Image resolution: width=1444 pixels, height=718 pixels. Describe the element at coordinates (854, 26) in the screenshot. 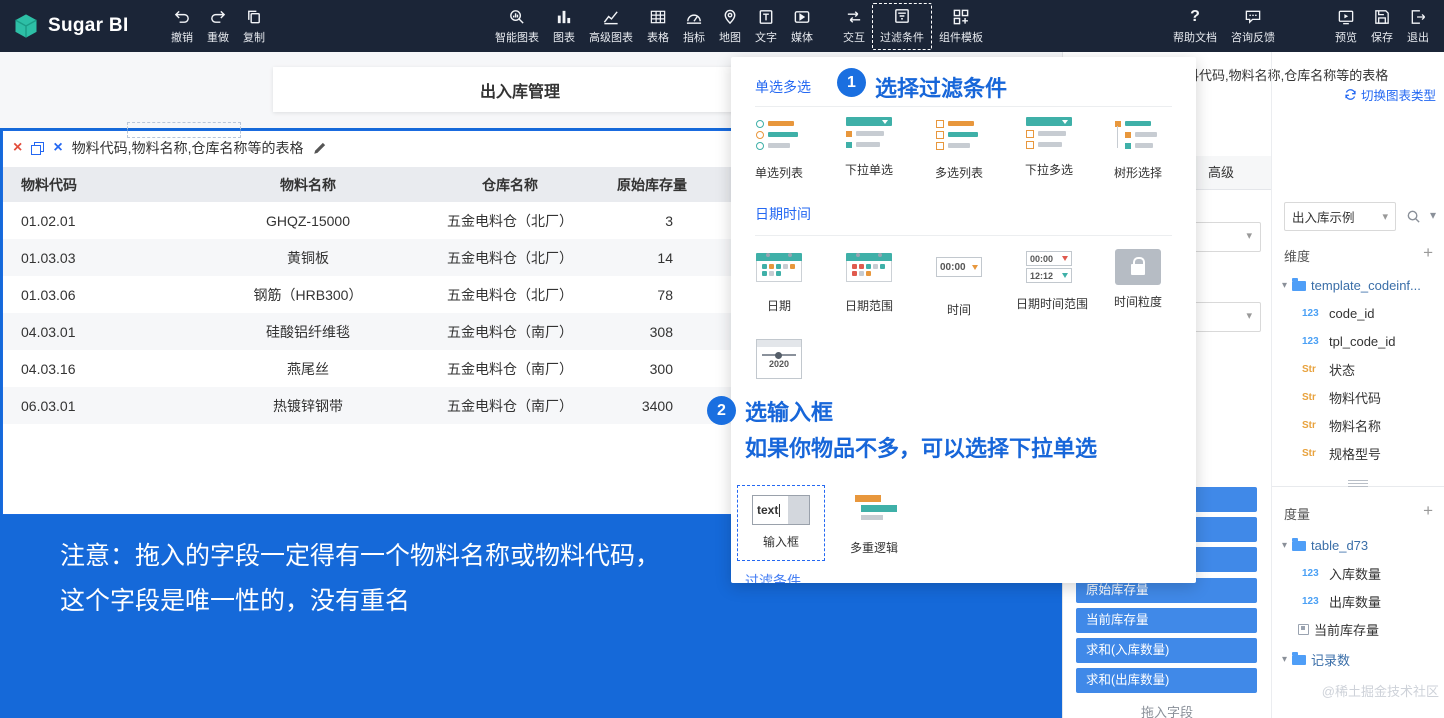

I see `interaction-button: 交互` at that location.